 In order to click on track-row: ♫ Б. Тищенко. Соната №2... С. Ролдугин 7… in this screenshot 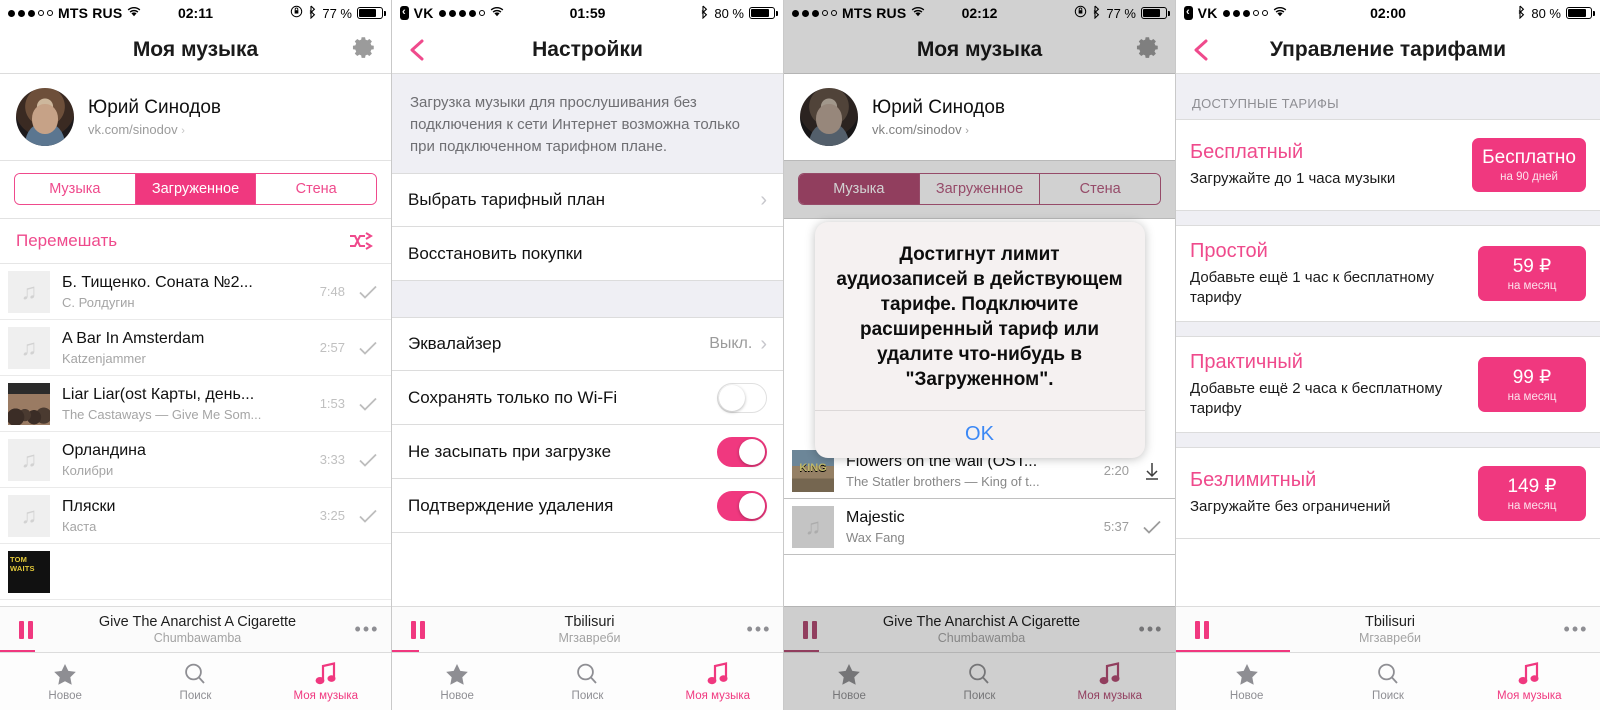, I will do `click(195, 292)`.